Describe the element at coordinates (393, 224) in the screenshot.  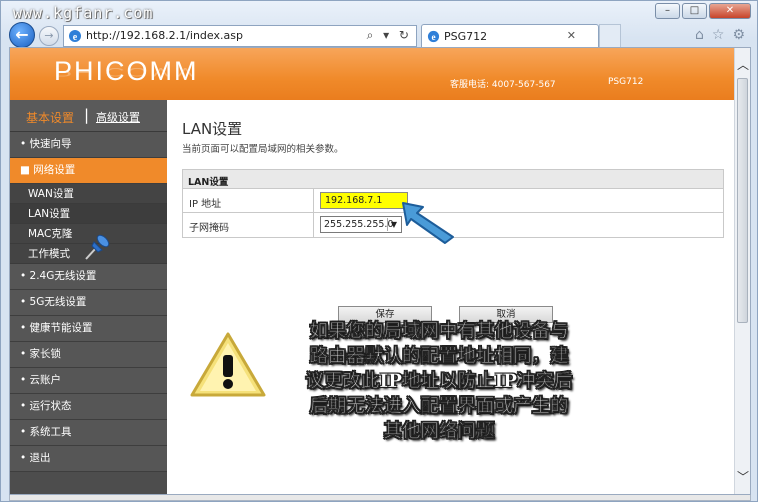
I see `chevron-down-icon: ▼` at that location.